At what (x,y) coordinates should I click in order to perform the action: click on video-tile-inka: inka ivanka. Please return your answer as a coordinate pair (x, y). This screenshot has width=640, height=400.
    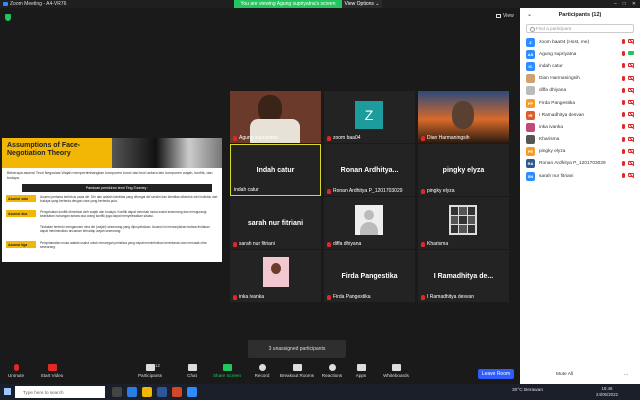
    Looking at the image, I should click on (275, 276).